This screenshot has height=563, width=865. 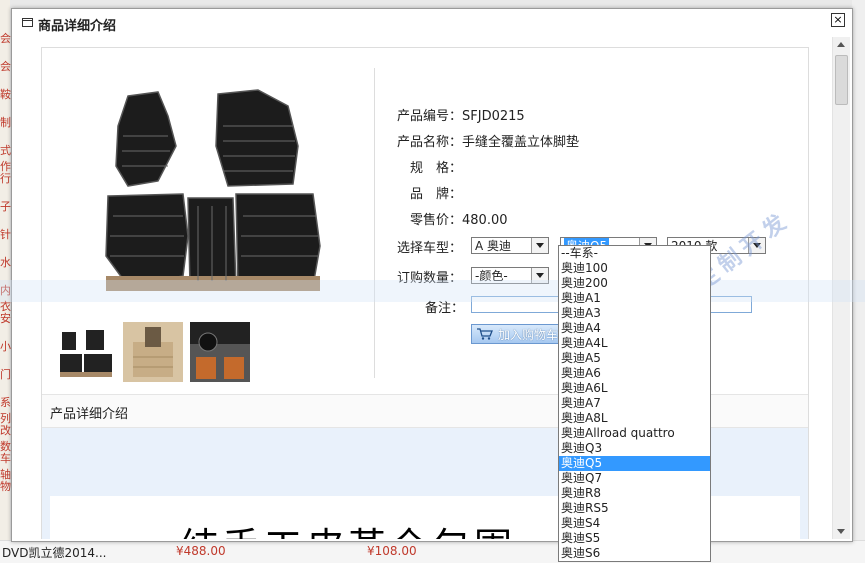 What do you see at coordinates (634, 373) in the screenshot?
I see `dropdown-option: 奥迪A6` at bounding box center [634, 373].